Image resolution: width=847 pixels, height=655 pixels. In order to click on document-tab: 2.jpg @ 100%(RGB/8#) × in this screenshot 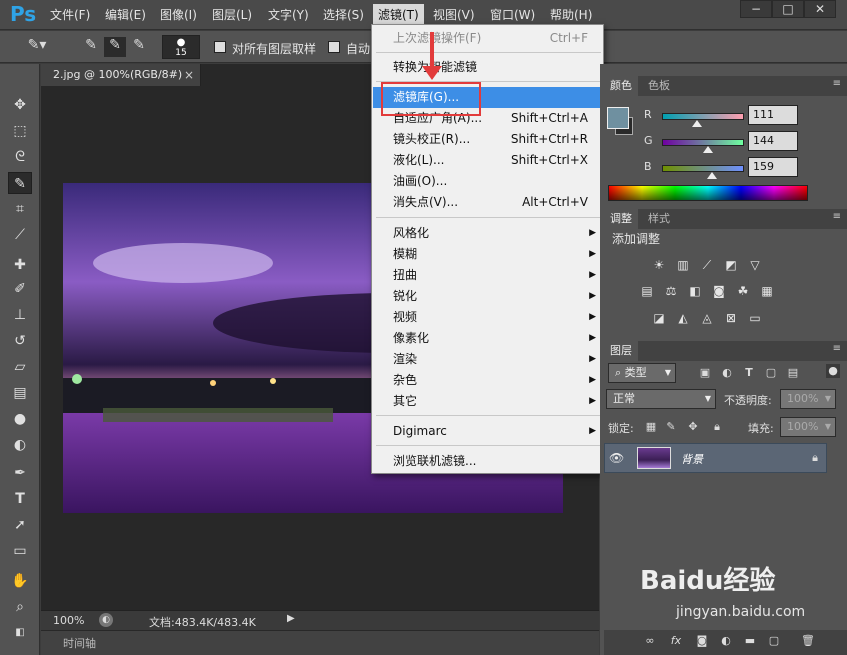, I will do `click(121, 75)`.